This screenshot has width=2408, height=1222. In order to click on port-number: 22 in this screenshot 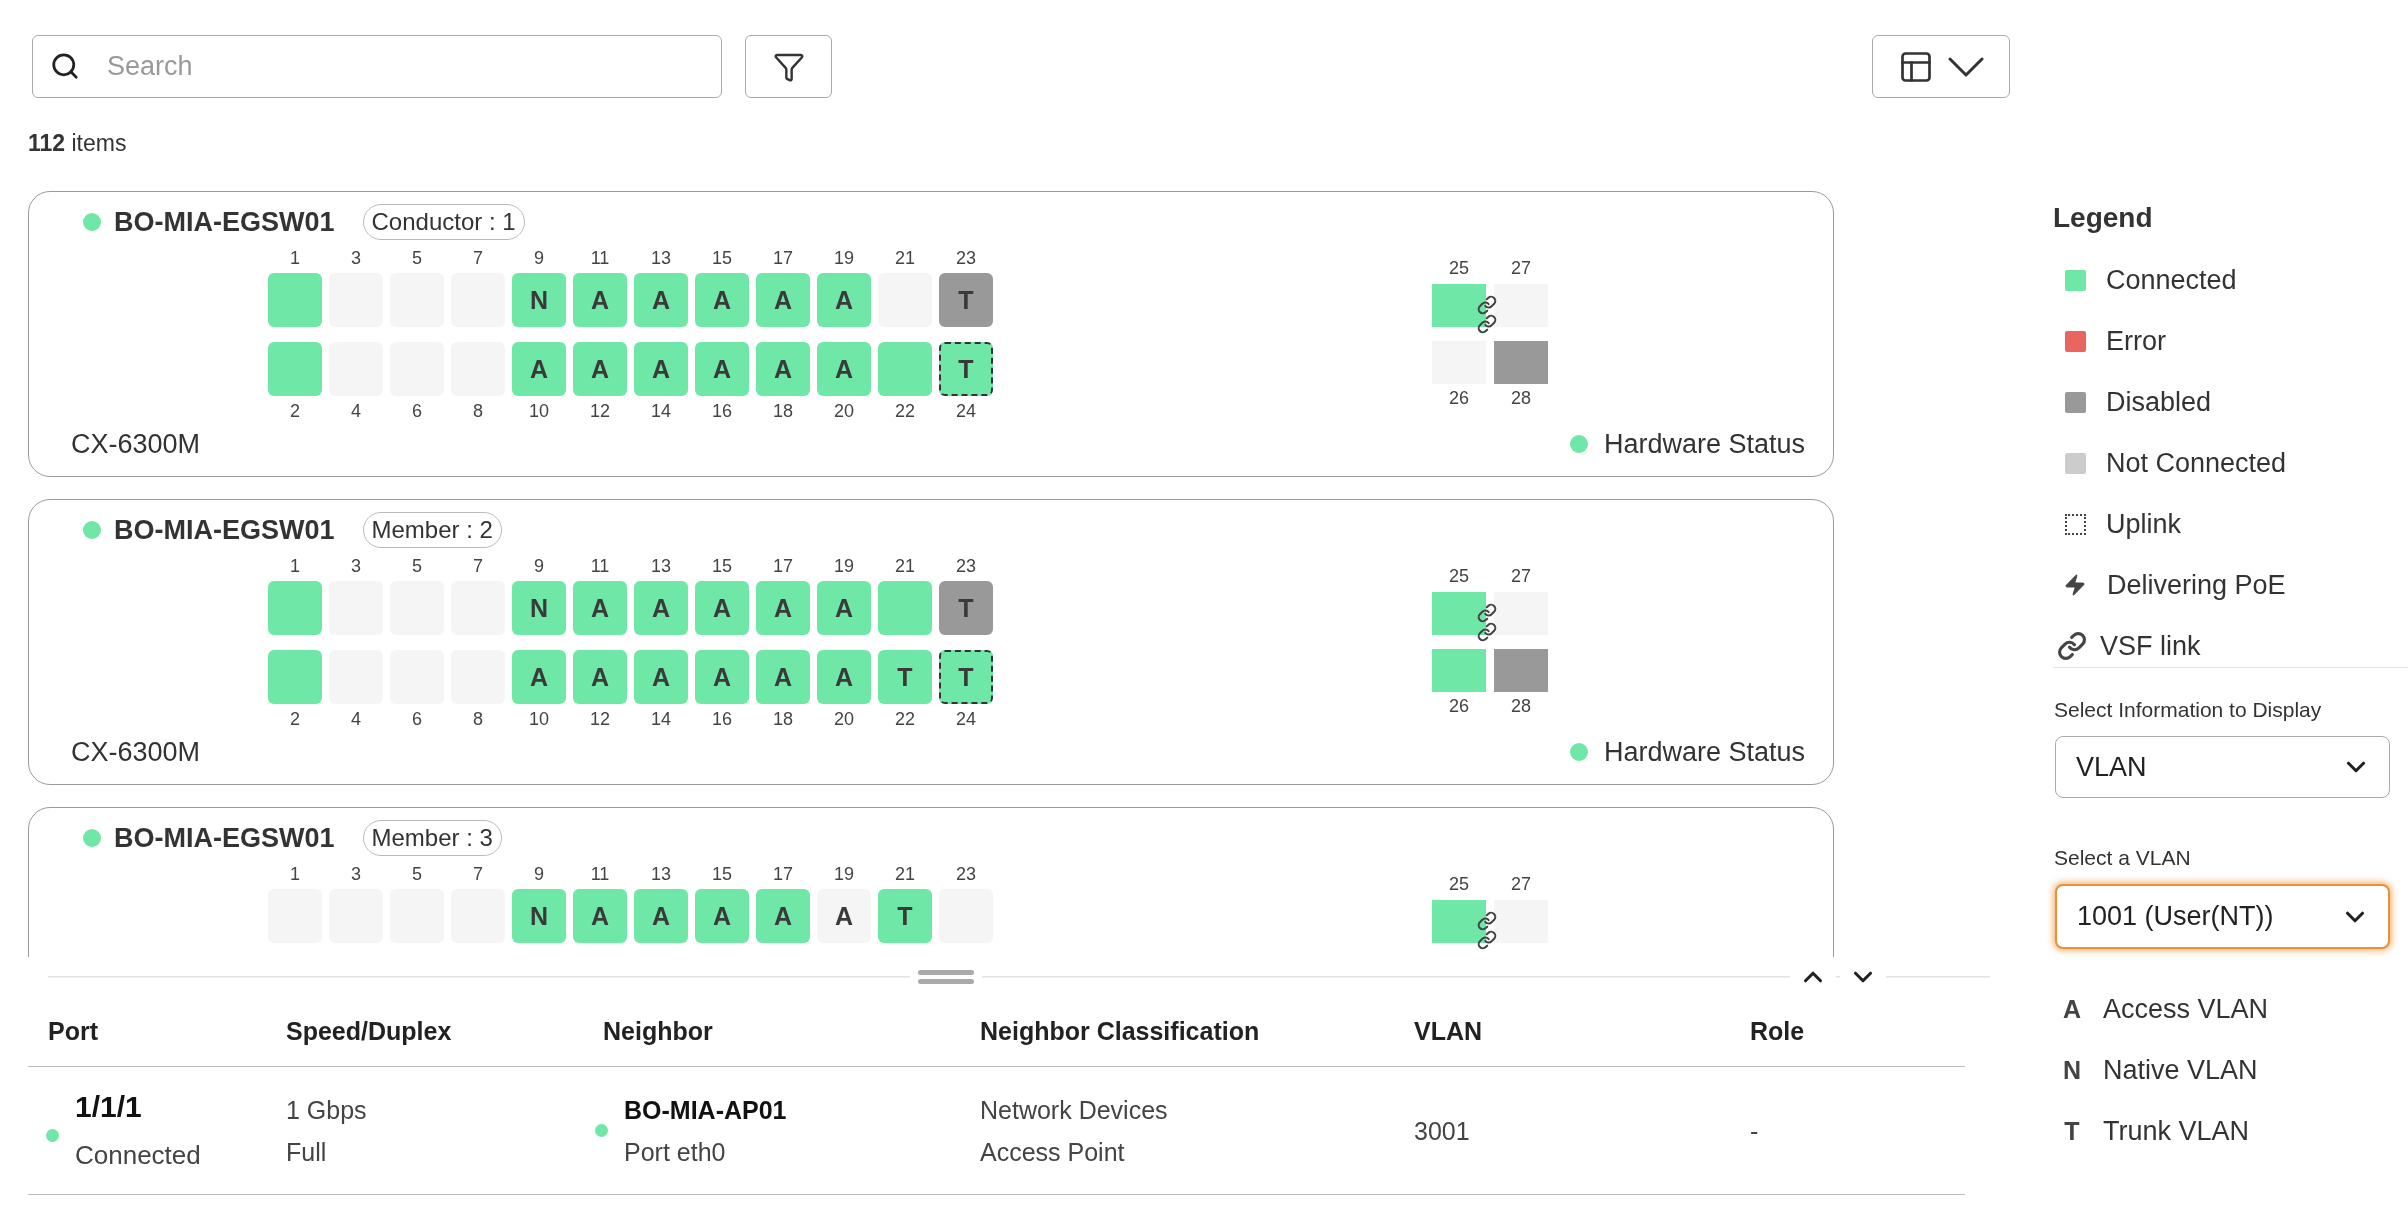, I will do `click(905, 719)`.